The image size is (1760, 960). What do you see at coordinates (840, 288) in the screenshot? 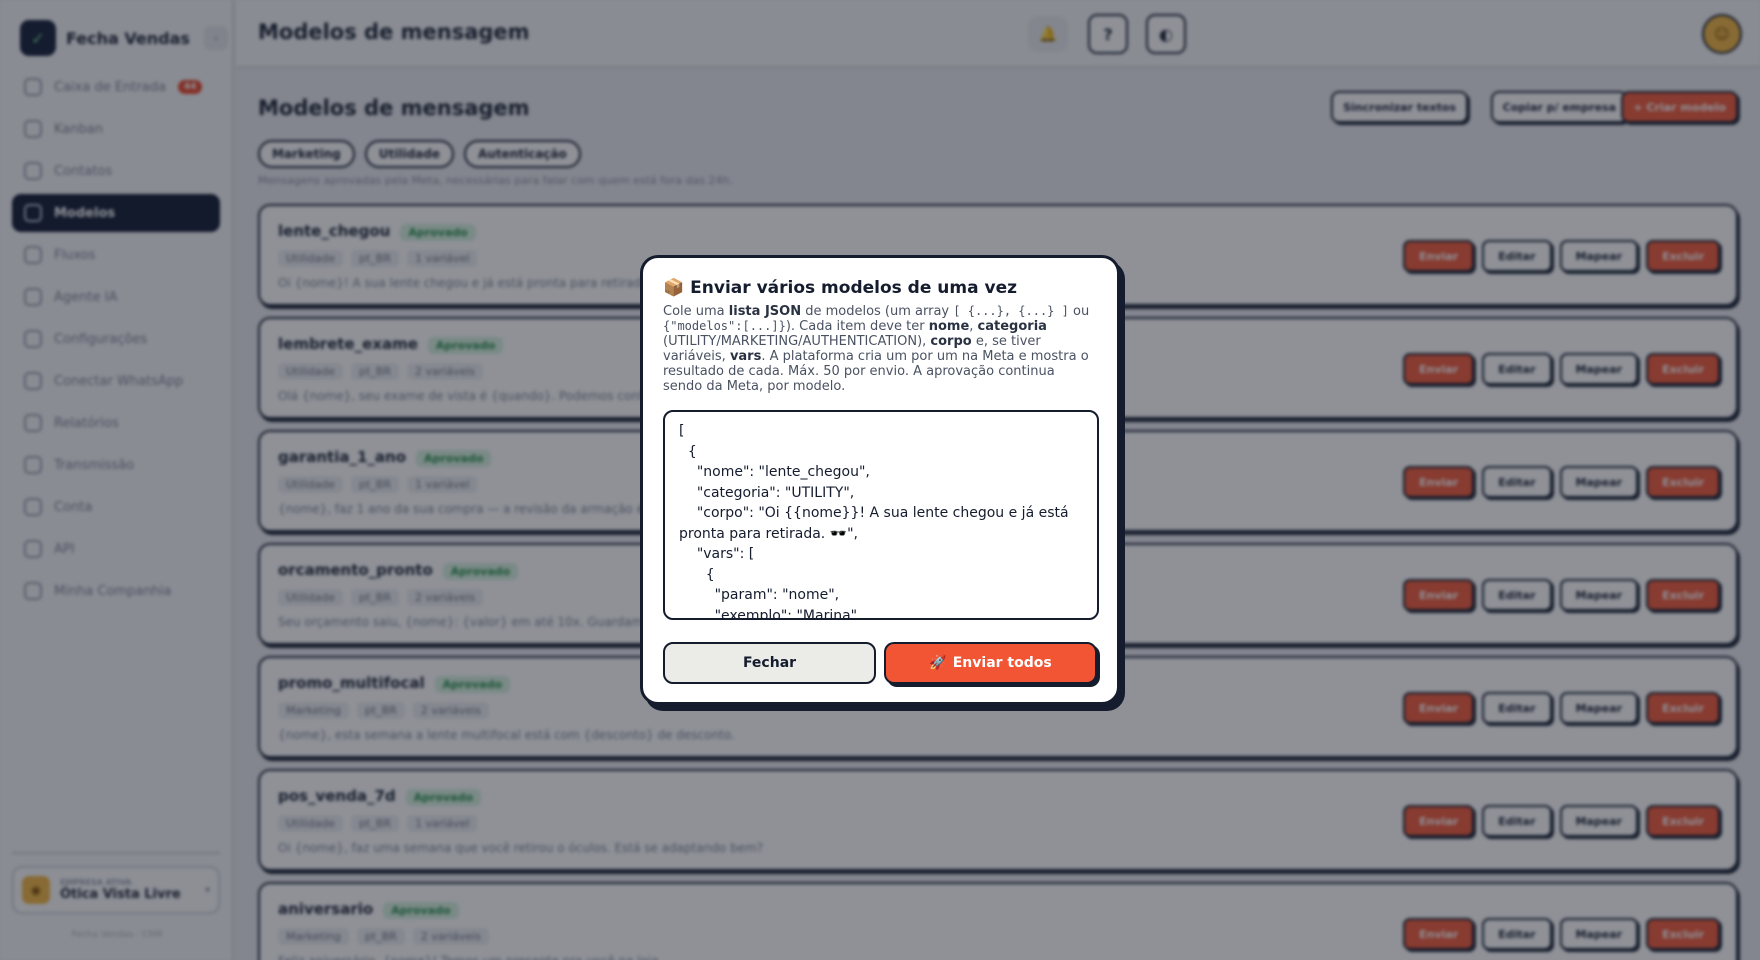
I see `modal-title: 📦 Enviar vários modelos de uma vez` at bounding box center [840, 288].